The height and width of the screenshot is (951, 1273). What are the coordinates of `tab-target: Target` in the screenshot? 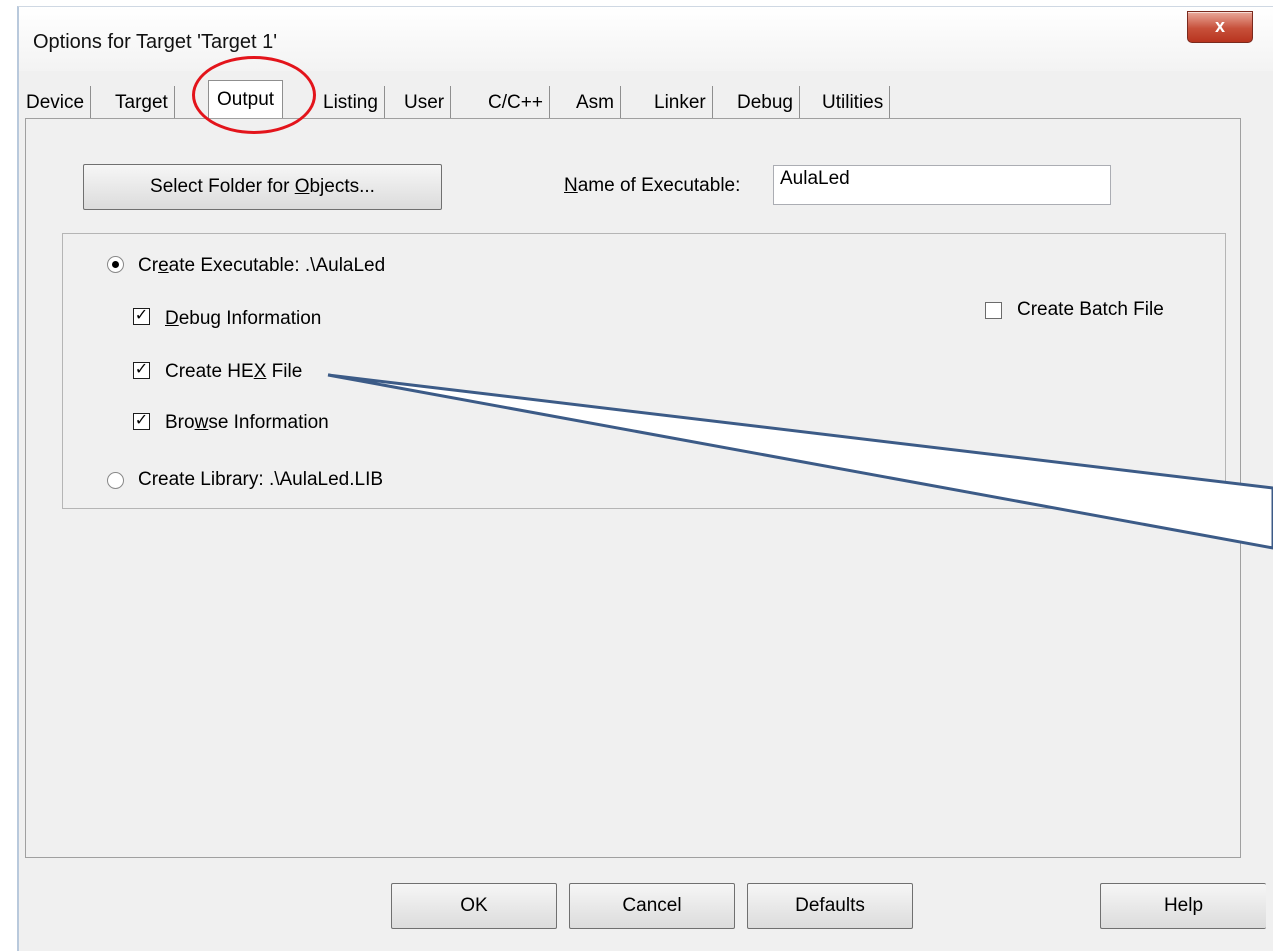 It's located at (142, 103).